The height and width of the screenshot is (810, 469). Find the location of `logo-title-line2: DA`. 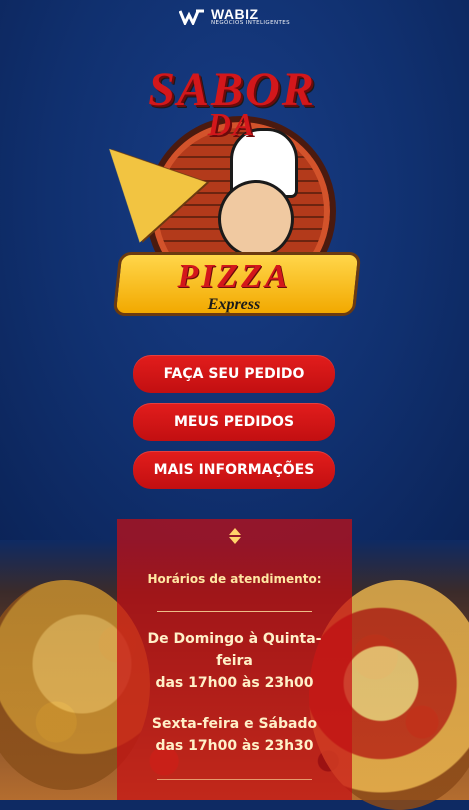

logo-title-line2: DA is located at coordinates (232, 124).